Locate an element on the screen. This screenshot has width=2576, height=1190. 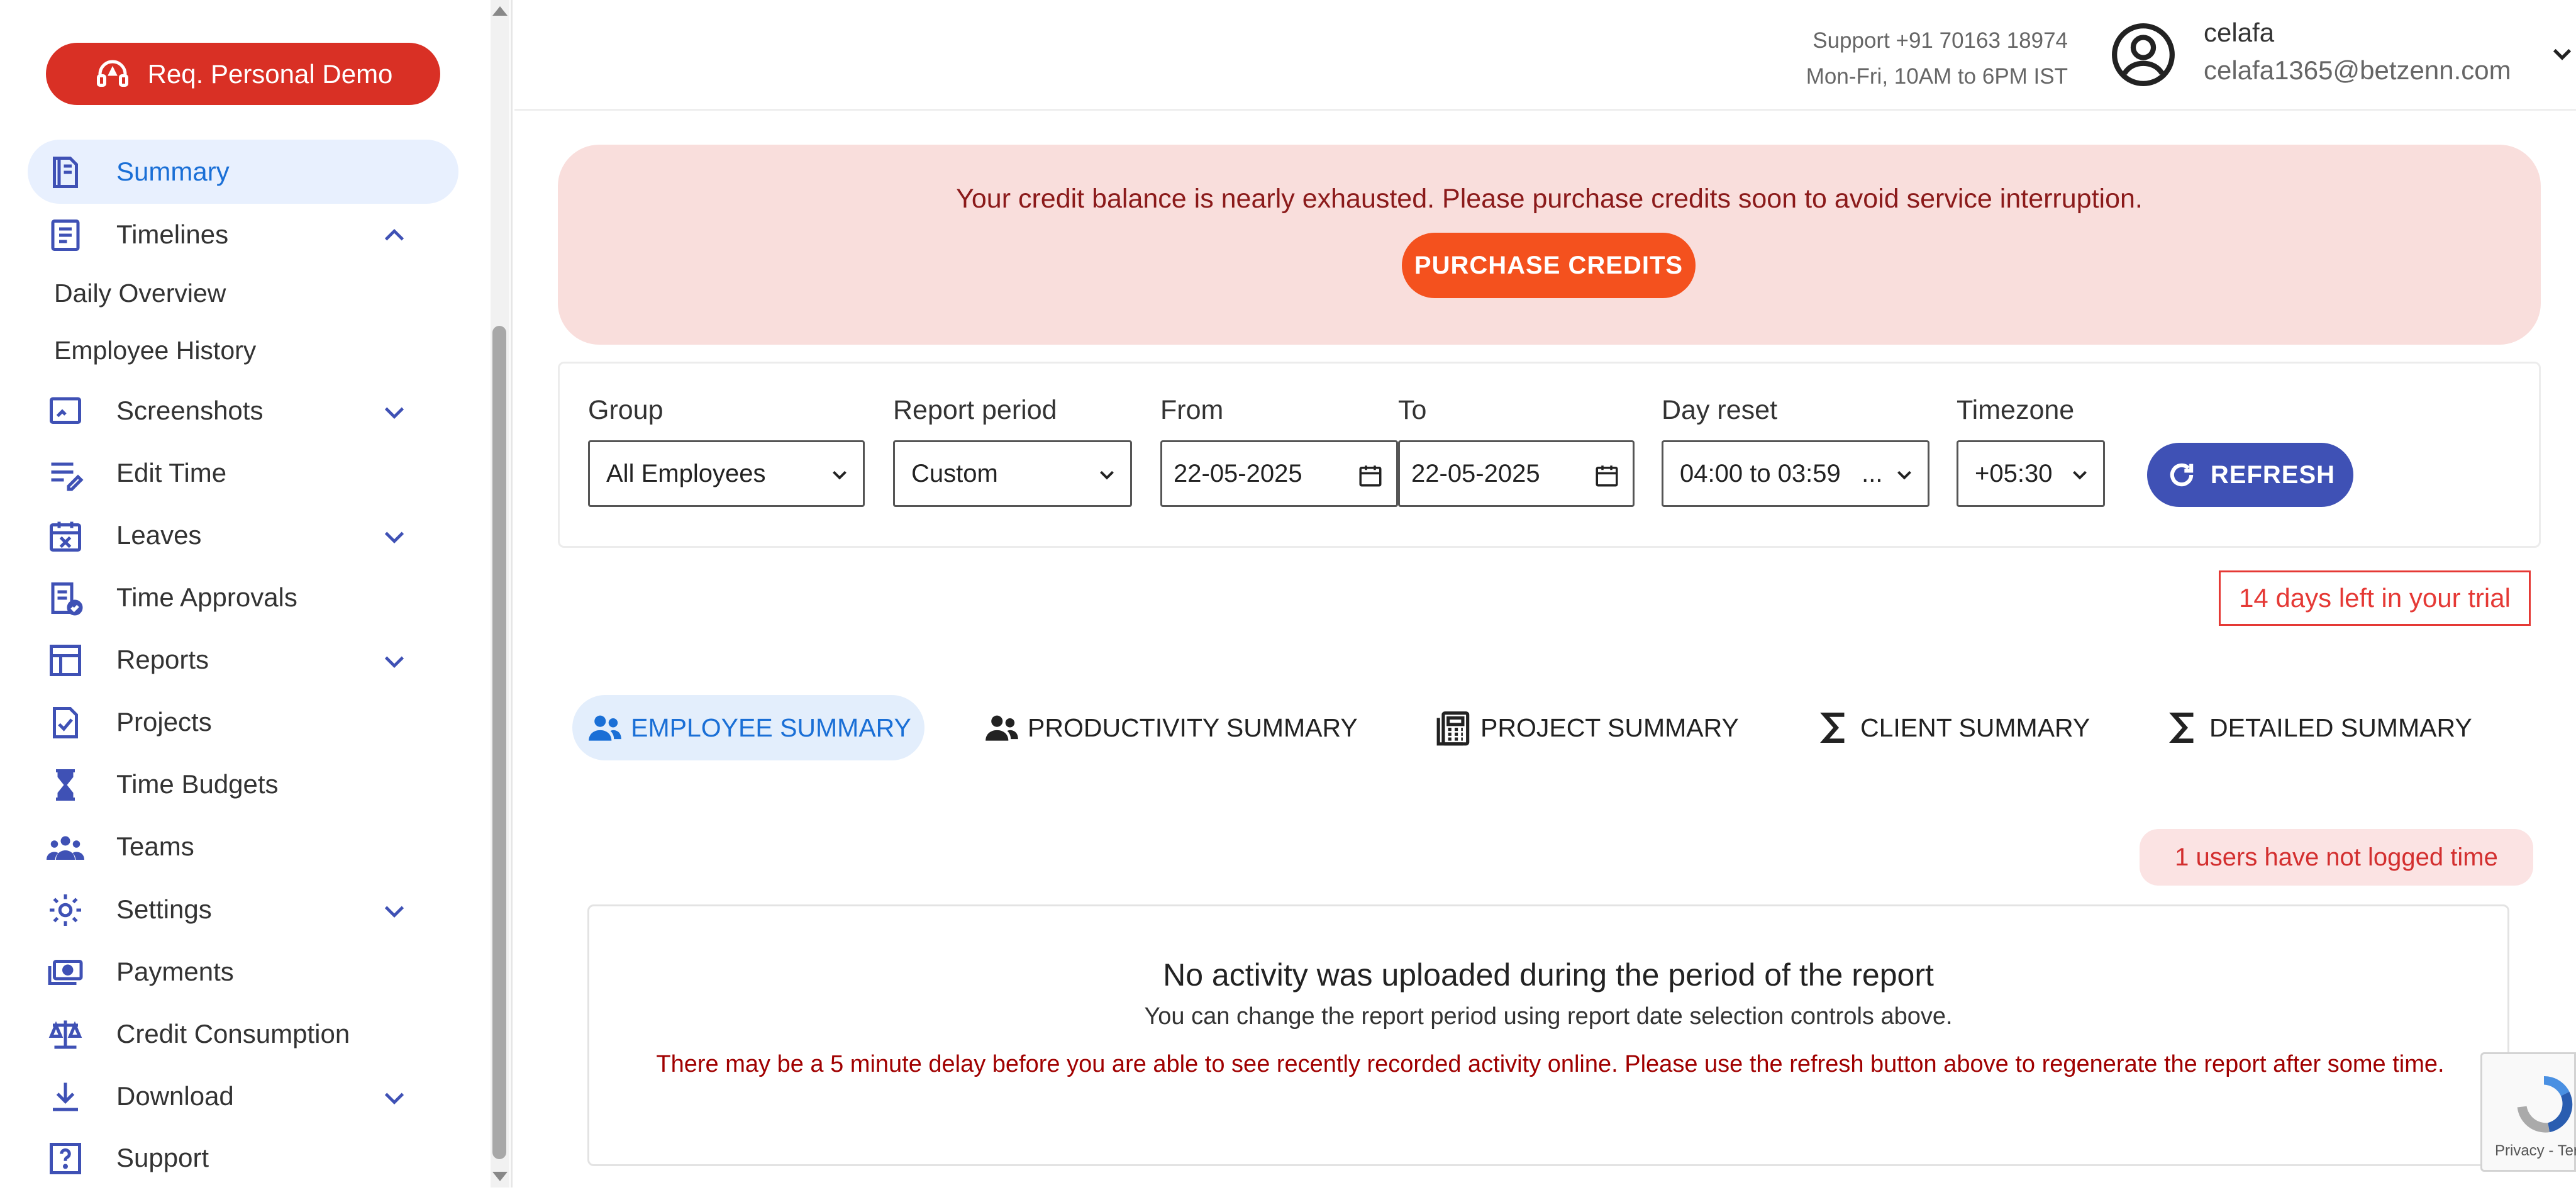
sidebar-item-label: Reports is located at coordinates (162, 659).